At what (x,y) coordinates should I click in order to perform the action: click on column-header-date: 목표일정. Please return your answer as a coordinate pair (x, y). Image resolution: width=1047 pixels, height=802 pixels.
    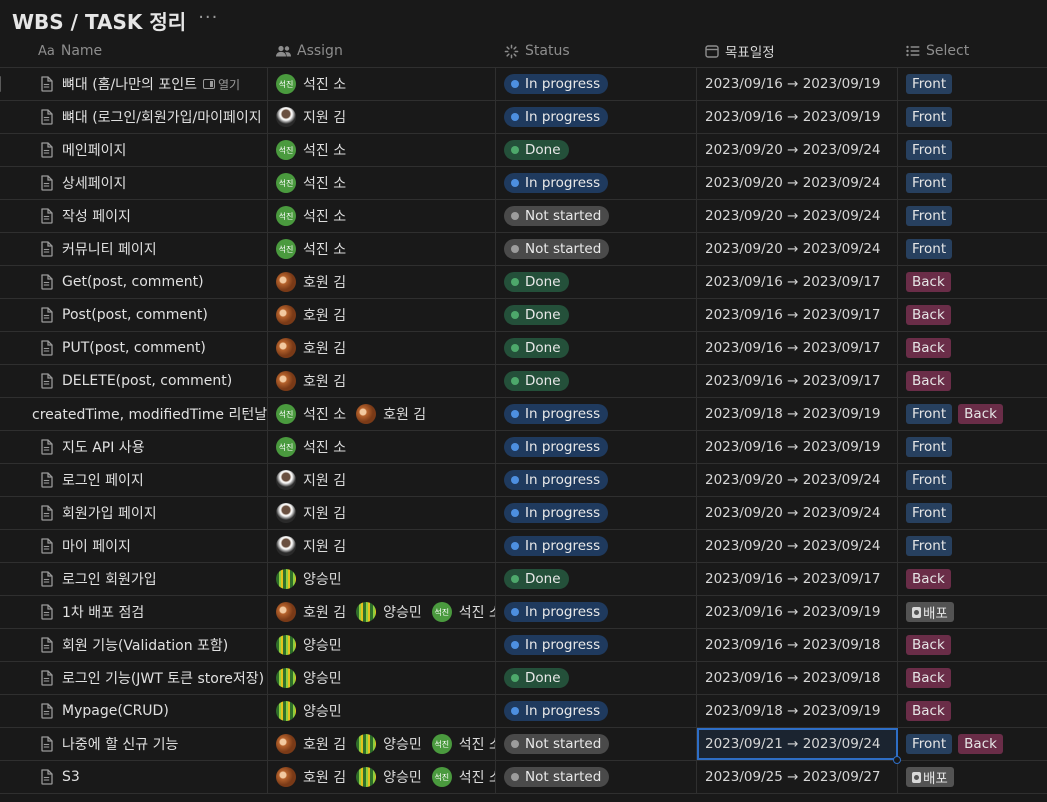
    Looking at the image, I should click on (797, 51).